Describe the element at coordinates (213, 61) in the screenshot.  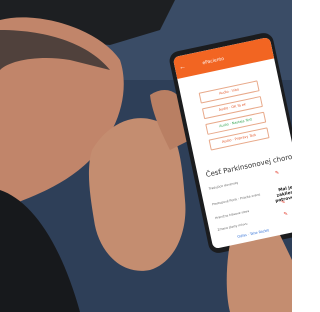
I see `app-title: ePaciento` at that location.